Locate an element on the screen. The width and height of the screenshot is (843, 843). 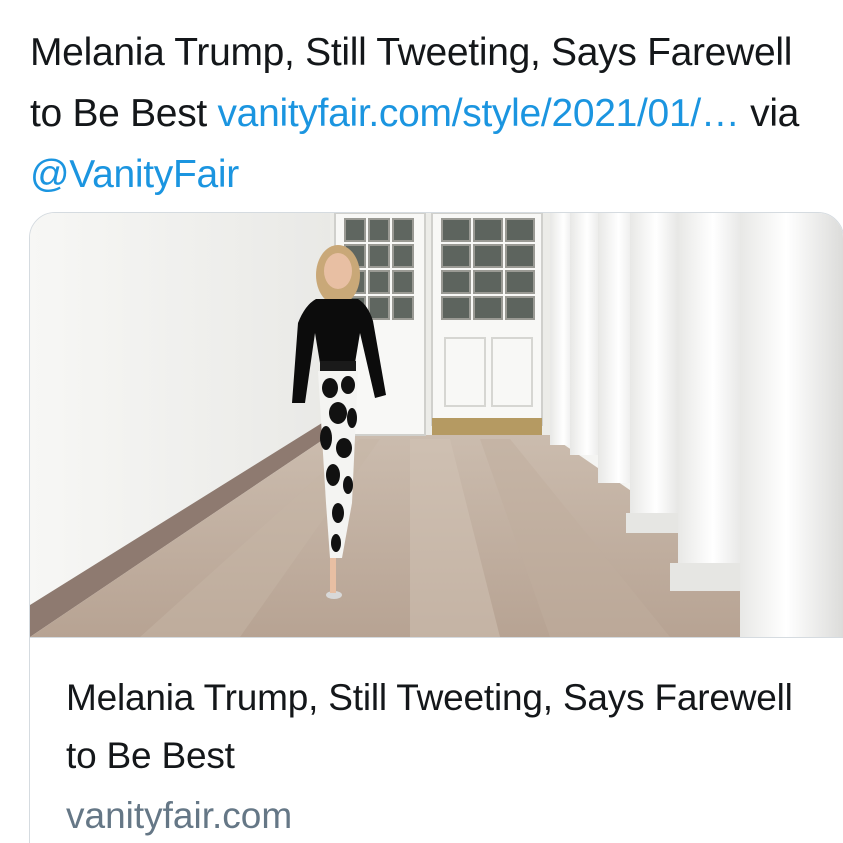
tweet-mention-link: @VanityFair is located at coordinates (134, 174).